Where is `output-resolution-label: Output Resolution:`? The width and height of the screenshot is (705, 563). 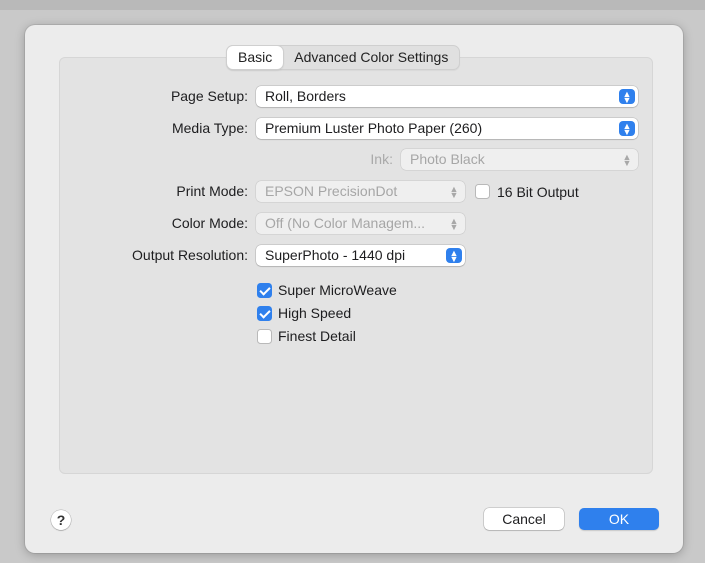
output-resolution-label: Output Resolution: is located at coordinates (190, 255).